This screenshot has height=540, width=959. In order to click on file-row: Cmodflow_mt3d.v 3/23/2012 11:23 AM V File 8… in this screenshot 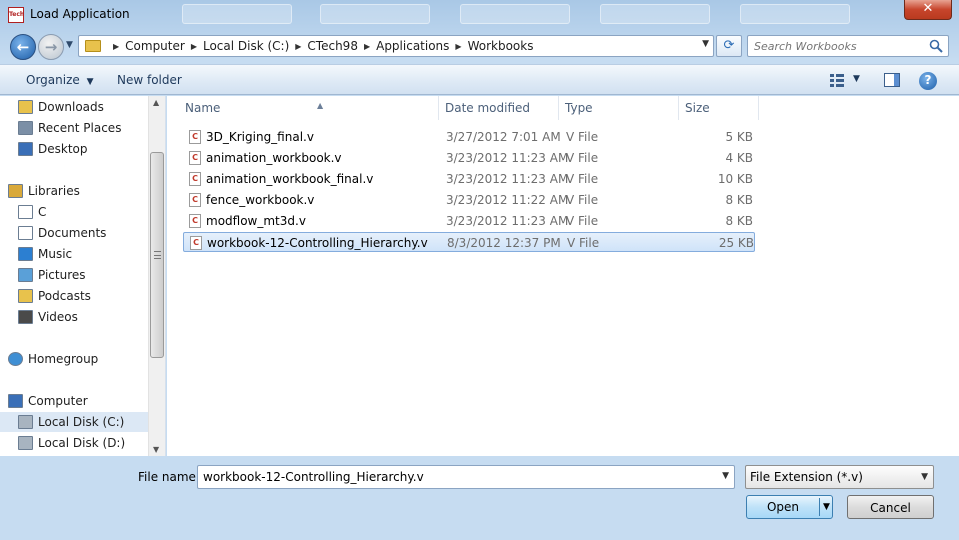, I will do `click(469, 221)`.